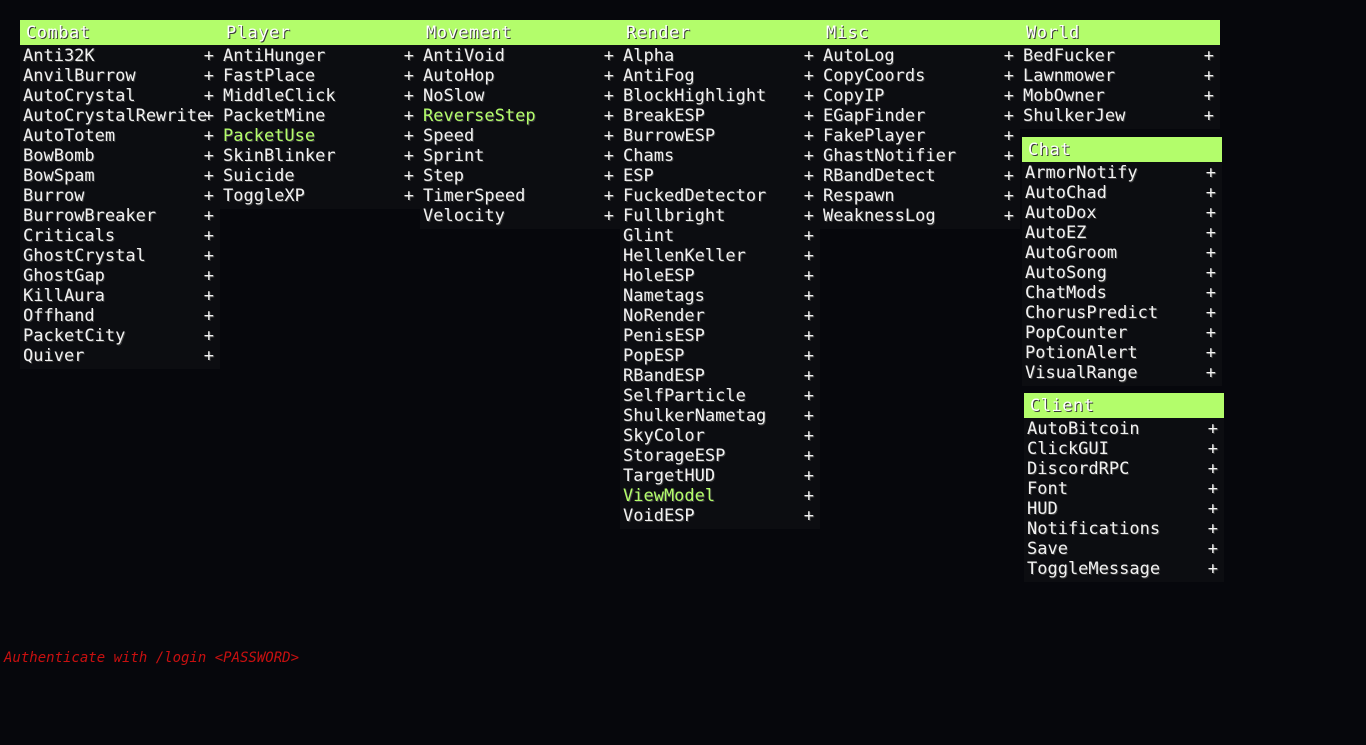  What do you see at coordinates (1124, 509) in the screenshot?
I see `module-hud: HUD +` at bounding box center [1124, 509].